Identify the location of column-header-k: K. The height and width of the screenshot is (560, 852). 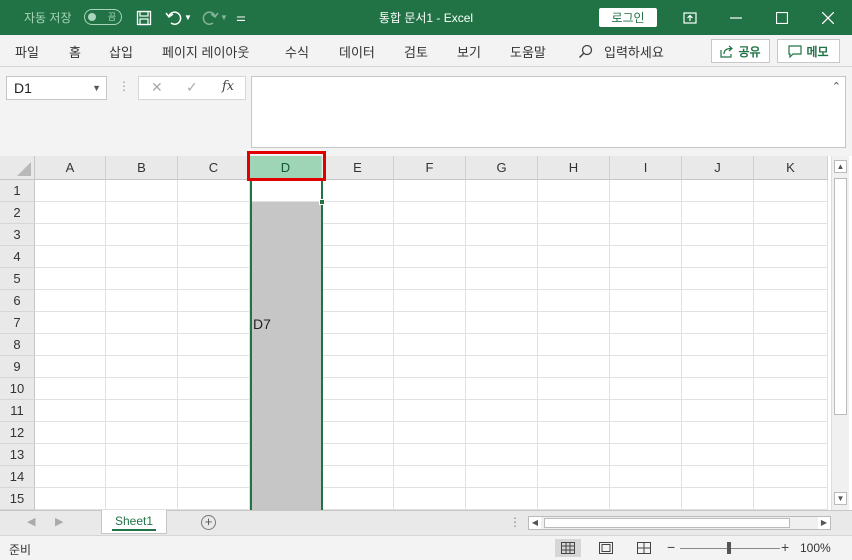
(791, 168).